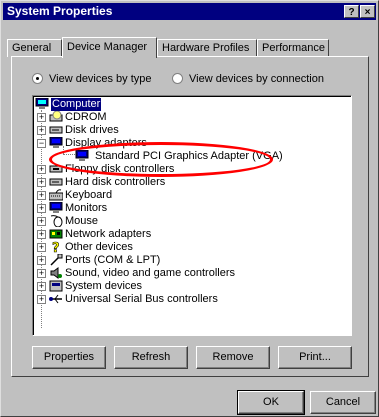 The image size is (379, 417). Describe the element at coordinates (351, 11) in the screenshot. I see `help-button: ?` at that location.